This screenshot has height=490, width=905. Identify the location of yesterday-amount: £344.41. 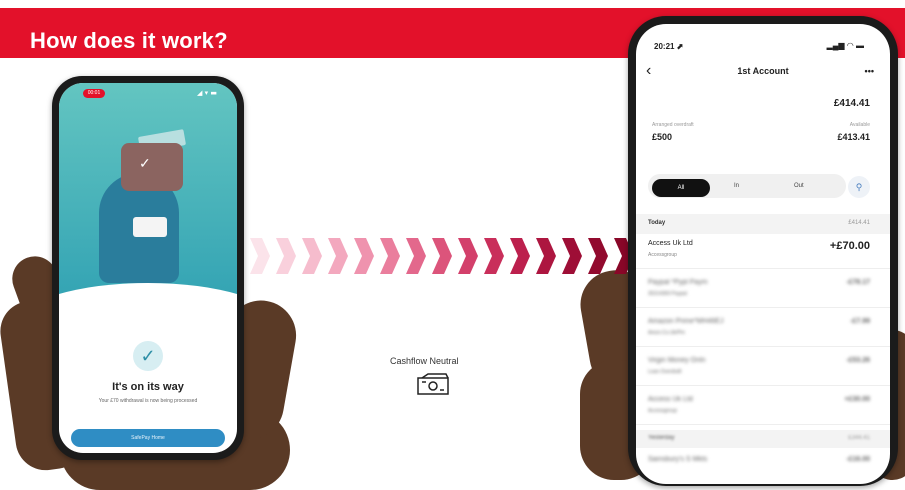
(859, 438).